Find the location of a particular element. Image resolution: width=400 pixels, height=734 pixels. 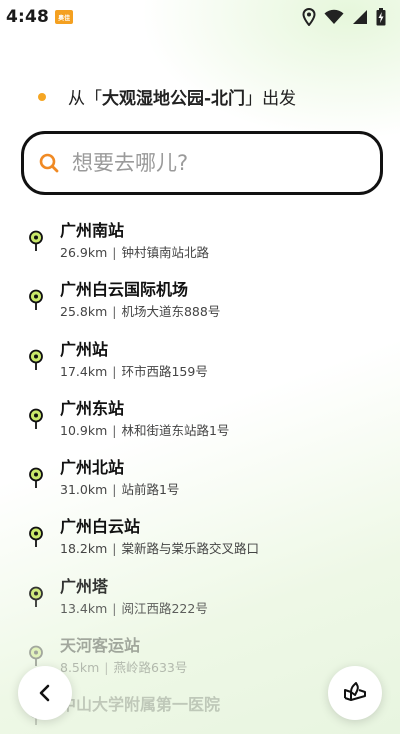

start-suffix: 出发 is located at coordinates (279, 99).